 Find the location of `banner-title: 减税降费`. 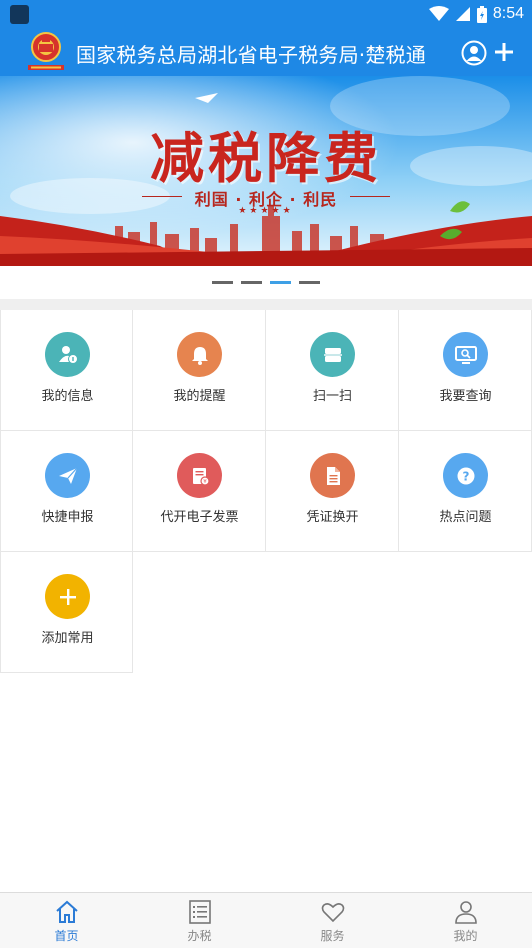

banner-title: 减税降费 is located at coordinates (266, 158).